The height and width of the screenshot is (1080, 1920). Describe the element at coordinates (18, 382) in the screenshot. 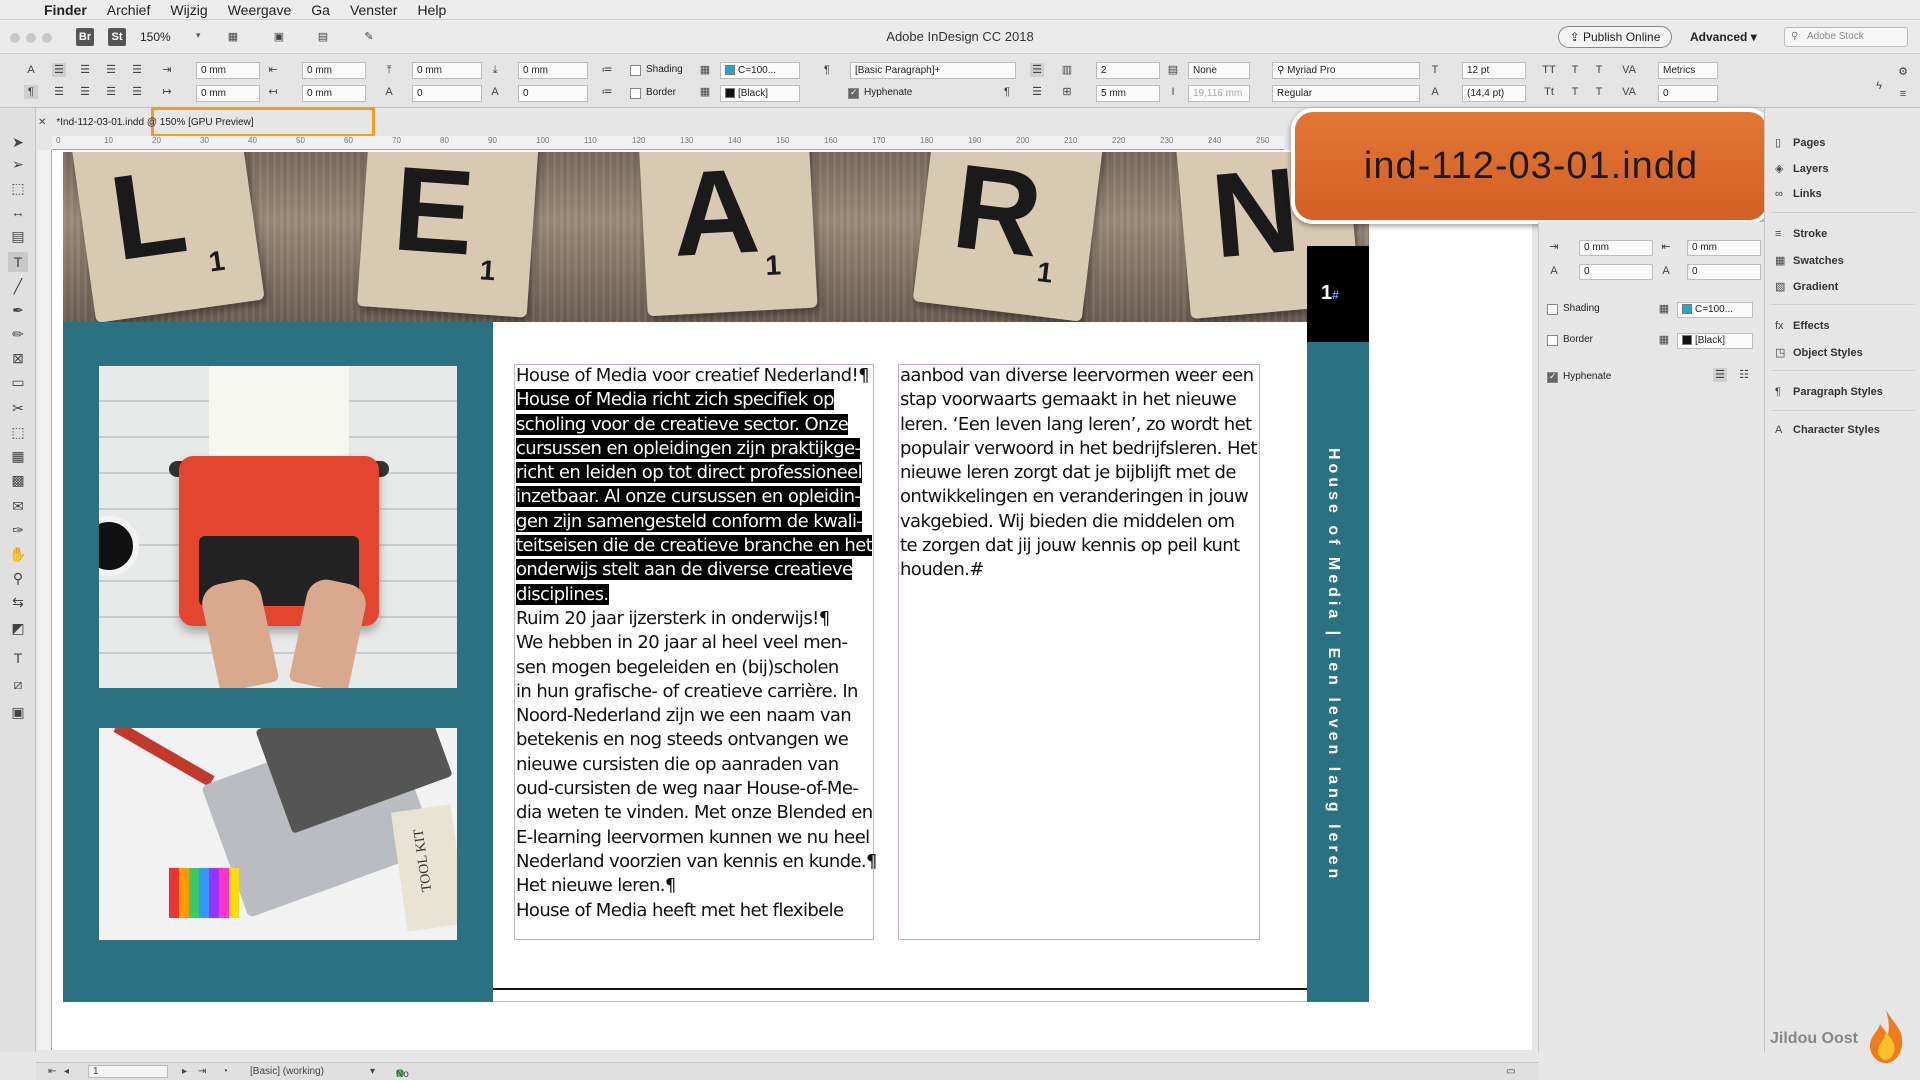

I see `rectangle-tool-icon: ▭` at that location.